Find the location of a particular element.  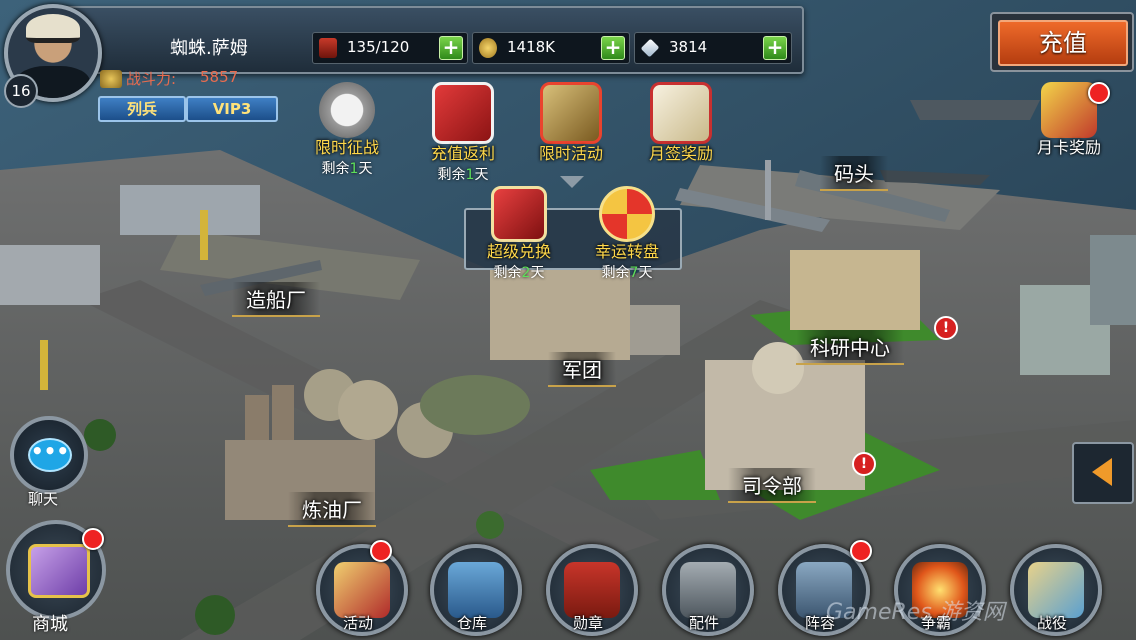

chat-bubble-icon: ••• is located at coordinates (50, 455).